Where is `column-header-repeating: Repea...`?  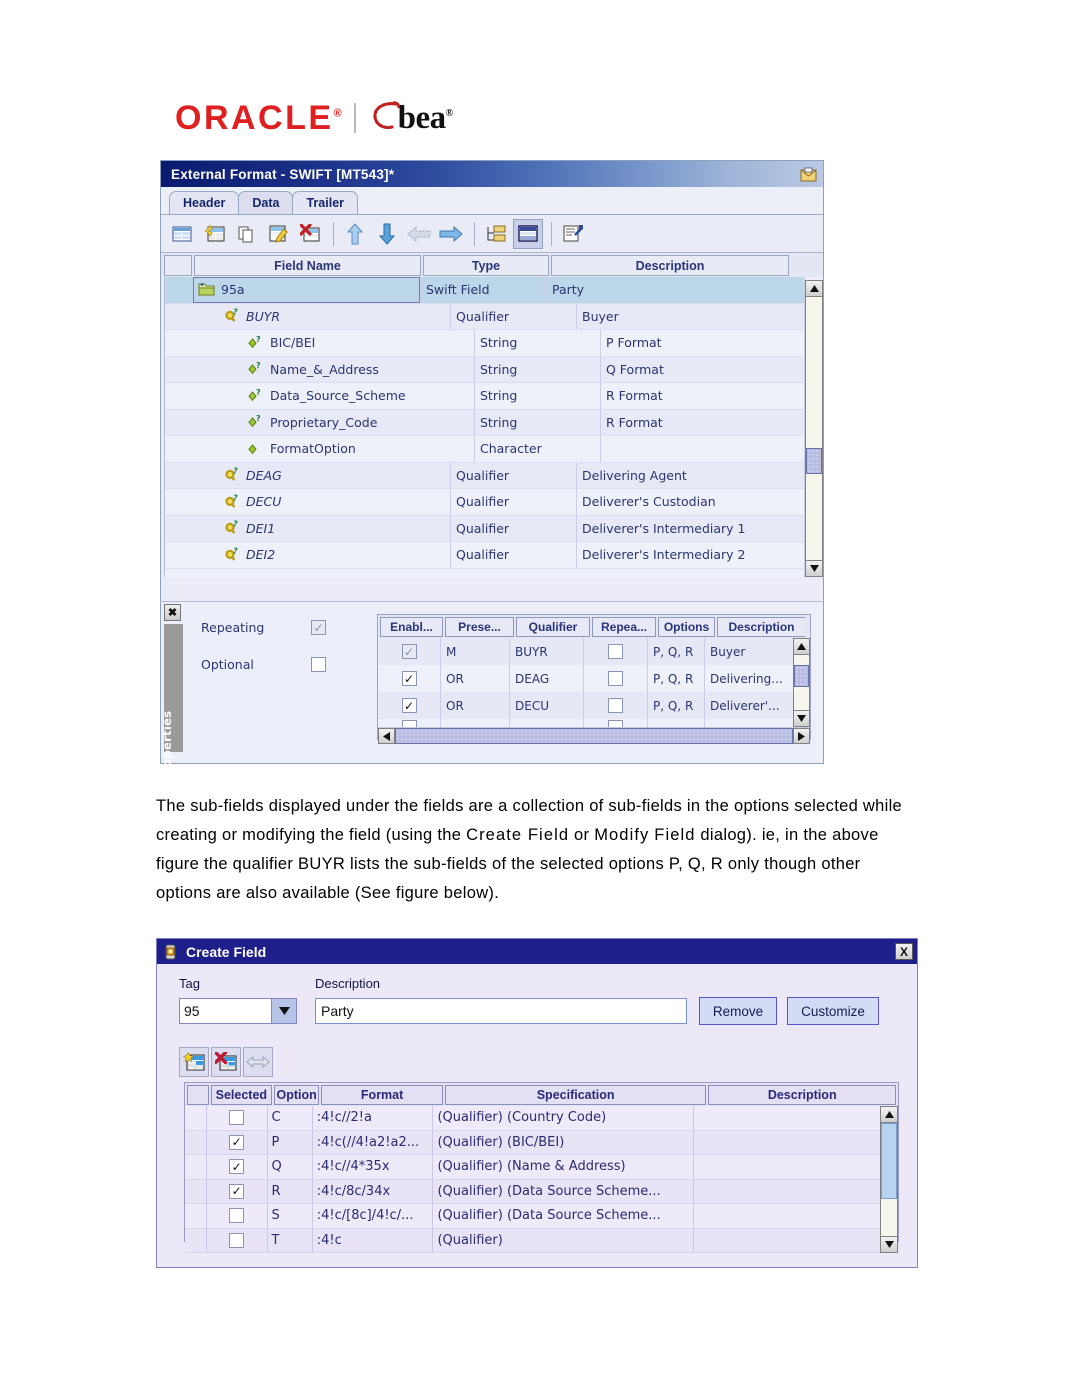 column-header-repeating: Repea... is located at coordinates (624, 627).